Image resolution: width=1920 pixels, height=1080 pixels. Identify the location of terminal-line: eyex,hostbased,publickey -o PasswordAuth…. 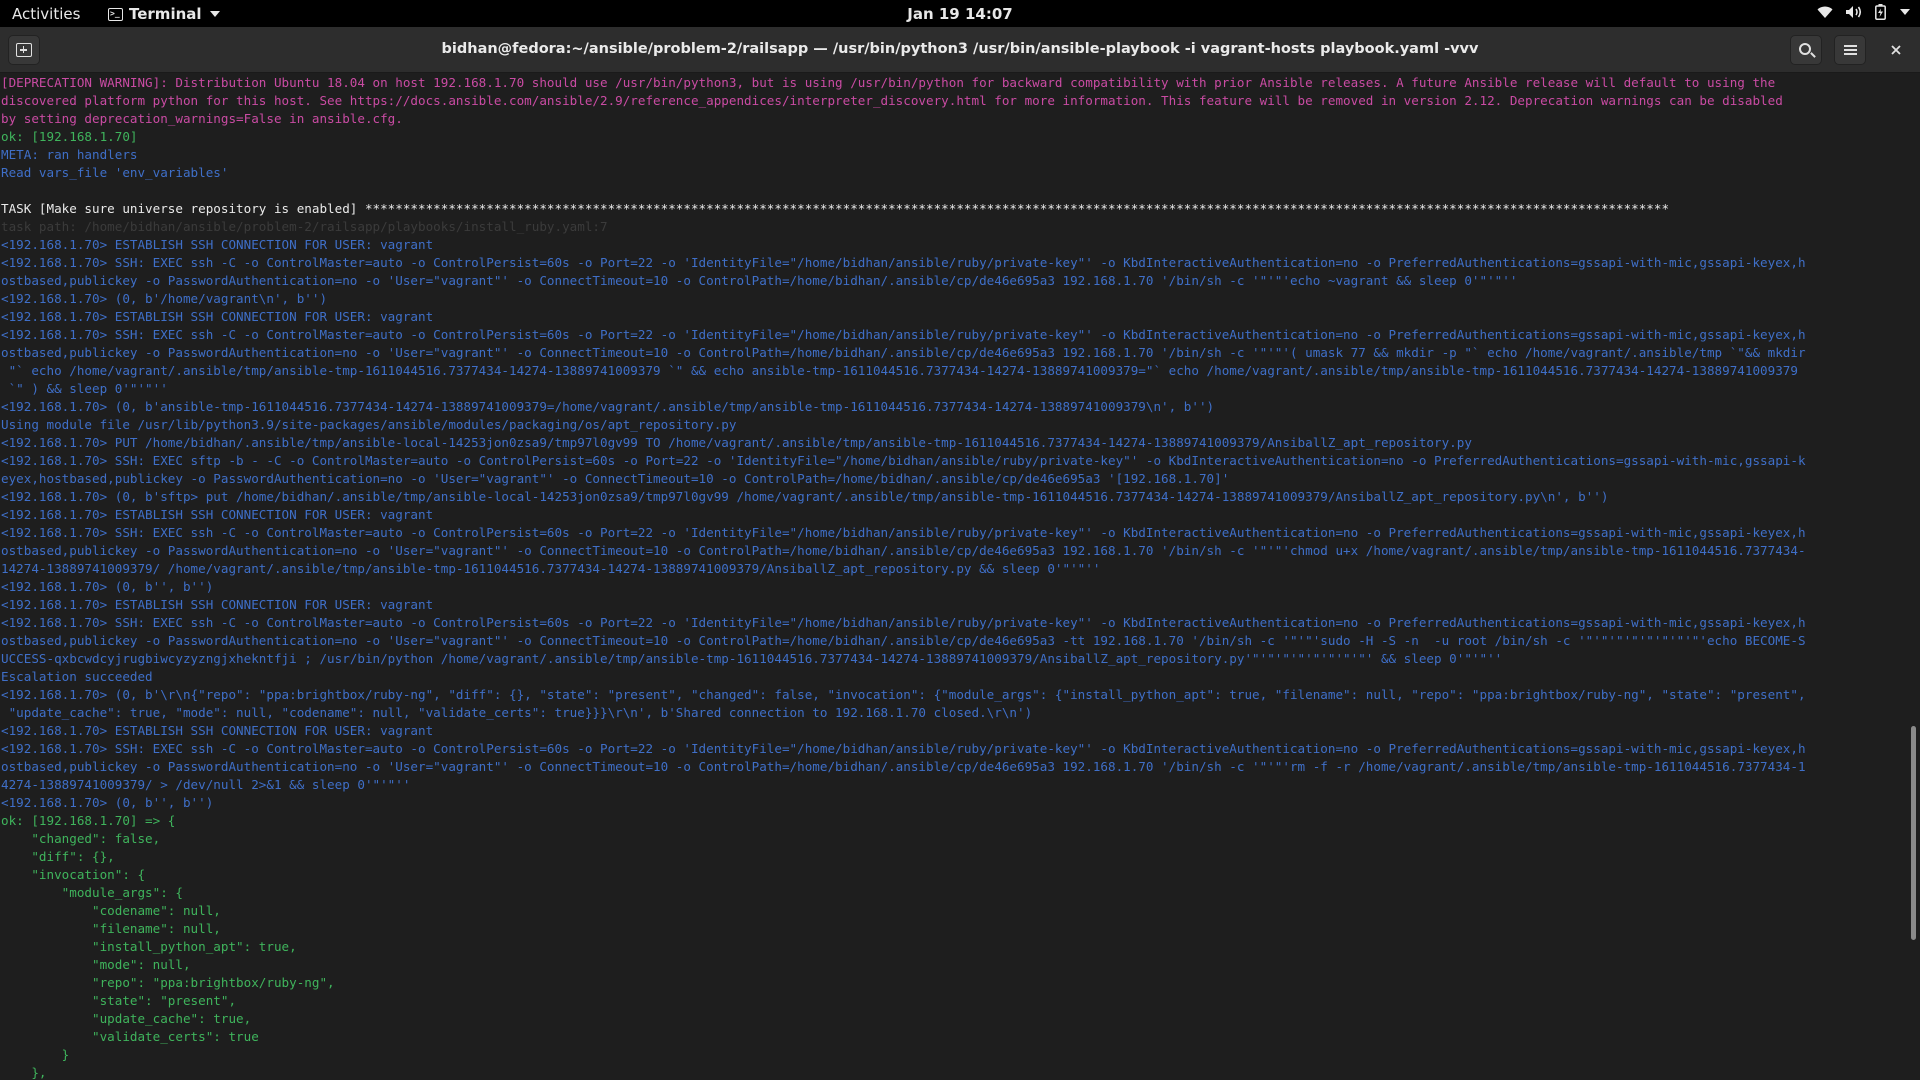
(615, 478).